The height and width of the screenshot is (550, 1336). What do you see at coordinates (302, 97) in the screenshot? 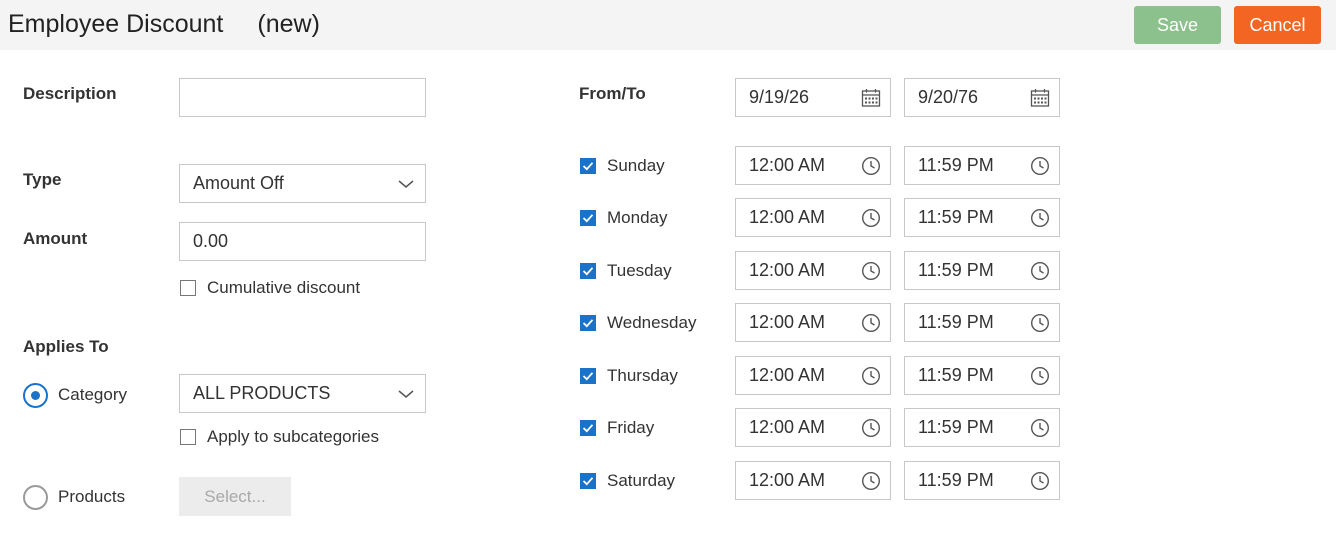
I see `description-input` at bounding box center [302, 97].